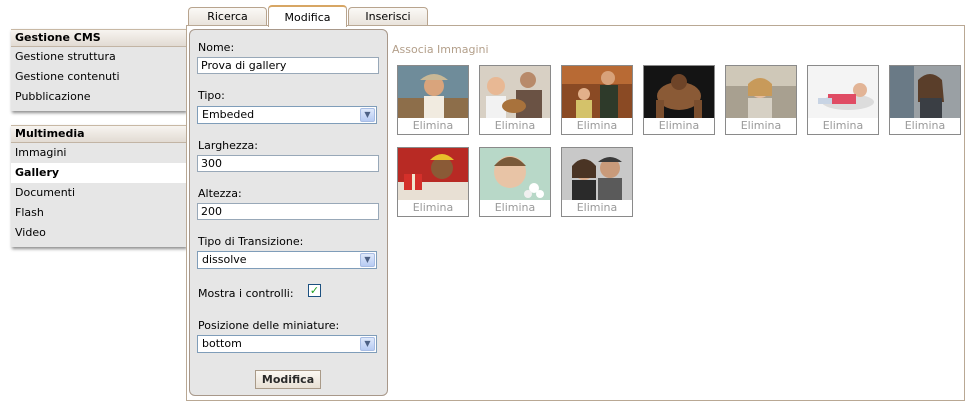 The height and width of the screenshot is (407, 970). I want to click on gallery-title: Associa Immagini, so click(440, 49).